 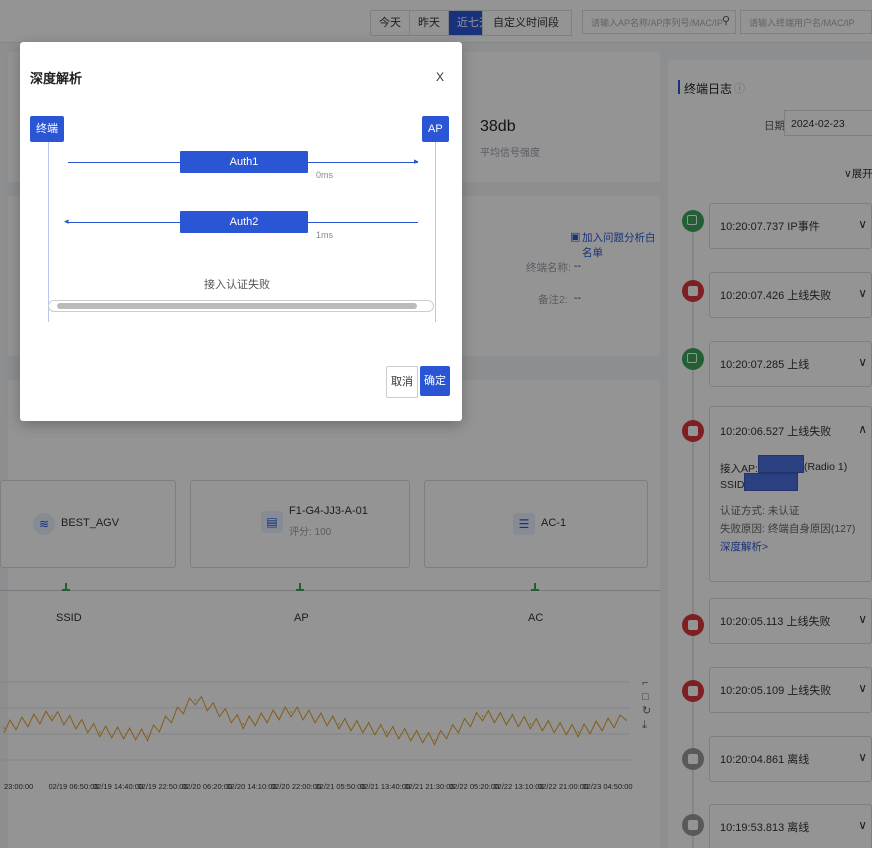 What do you see at coordinates (237, 306) in the screenshot?
I see `scrollbar-thumb` at bounding box center [237, 306].